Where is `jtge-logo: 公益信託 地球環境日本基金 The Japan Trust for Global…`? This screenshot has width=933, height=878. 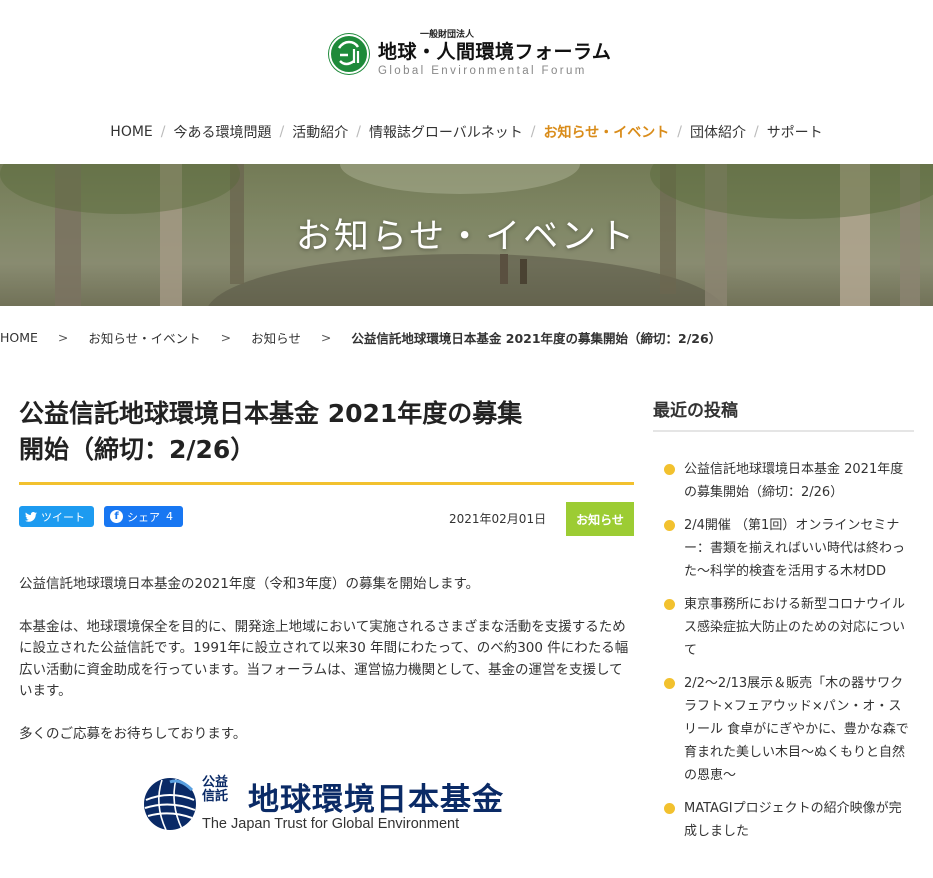 jtge-logo: 公益信託 地球環境日本基金 The Japan Trust for Global… is located at coordinates (332, 804).